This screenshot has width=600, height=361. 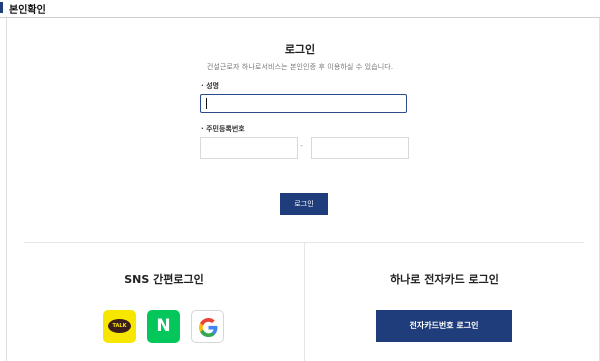 What do you see at coordinates (360, 148) in the screenshot?
I see `ssn-back-input` at bounding box center [360, 148].